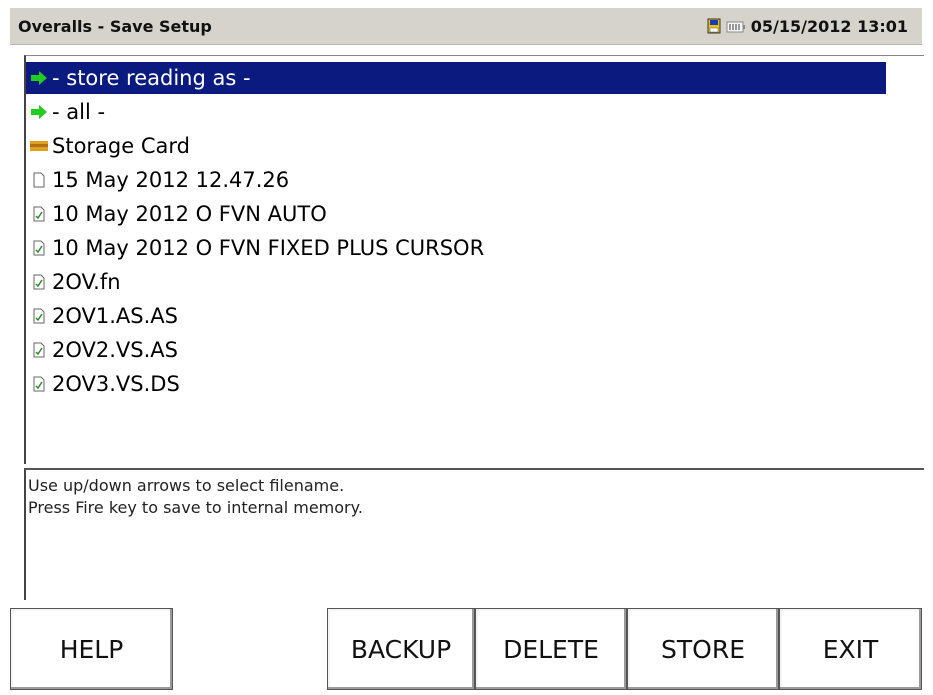  I want to click on list-item-all: - all -, so click(456, 112).